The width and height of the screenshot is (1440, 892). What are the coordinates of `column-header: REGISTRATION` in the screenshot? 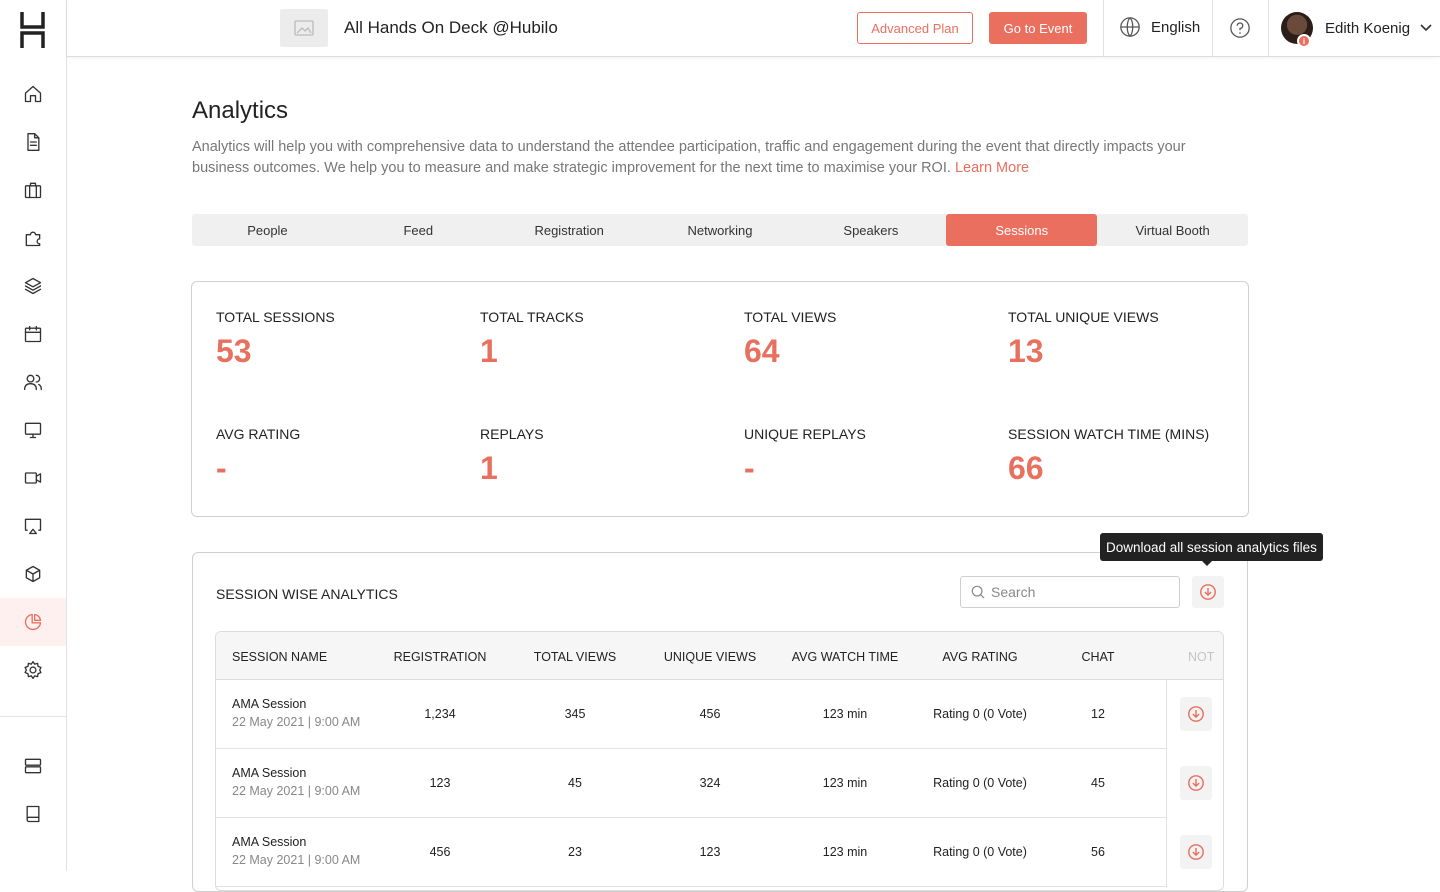 It's located at (440, 657).